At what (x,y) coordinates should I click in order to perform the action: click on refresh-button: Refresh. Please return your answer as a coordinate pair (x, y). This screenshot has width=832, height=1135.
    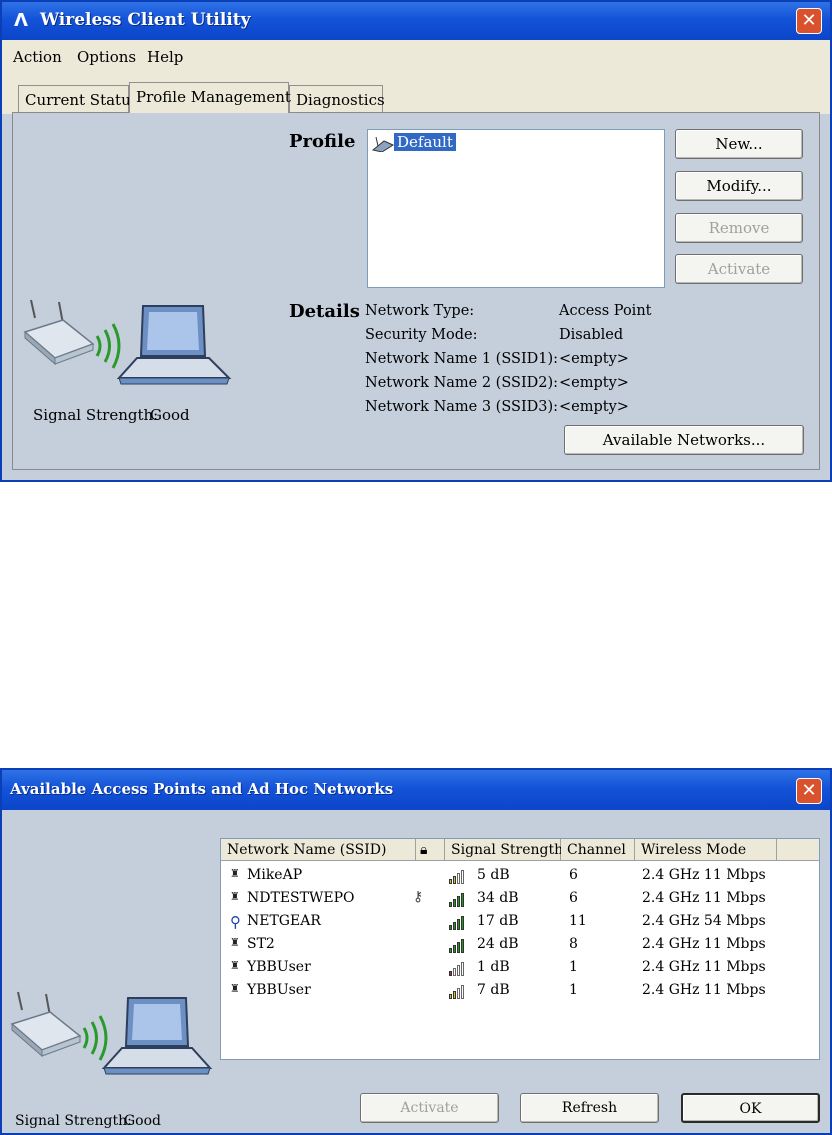
    Looking at the image, I should click on (589, 1108).